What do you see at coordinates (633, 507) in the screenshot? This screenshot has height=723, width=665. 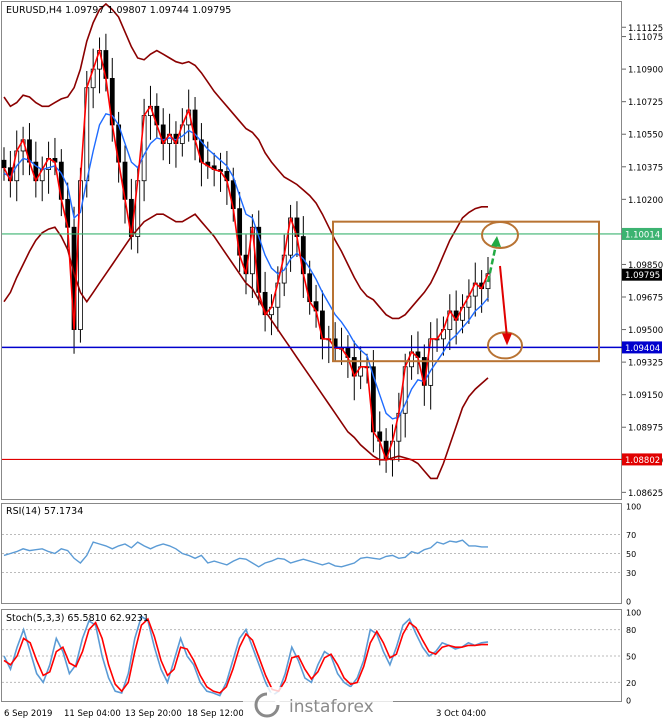 I see `rsi-y-tick-label: 100` at bounding box center [633, 507].